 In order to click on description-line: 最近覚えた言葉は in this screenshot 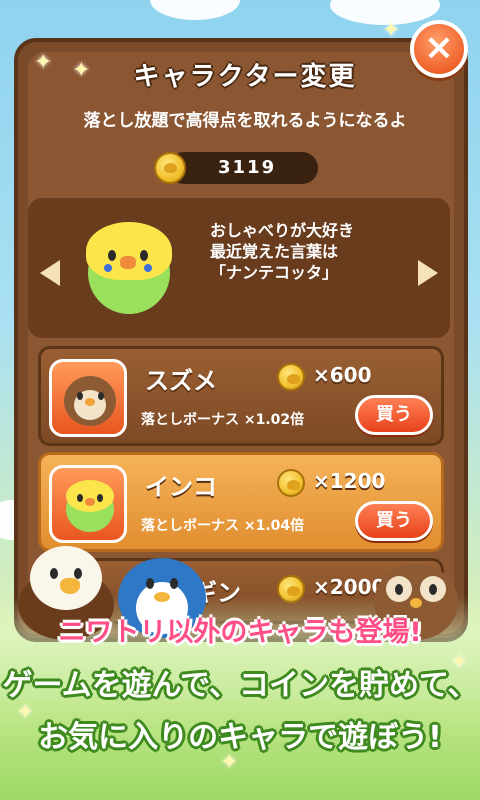, I will do `click(274, 251)`.